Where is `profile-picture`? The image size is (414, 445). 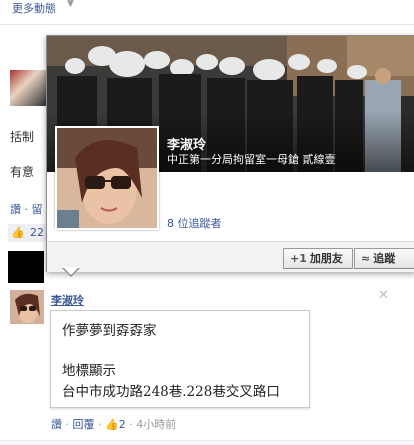
profile-picture is located at coordinates (107, 178).